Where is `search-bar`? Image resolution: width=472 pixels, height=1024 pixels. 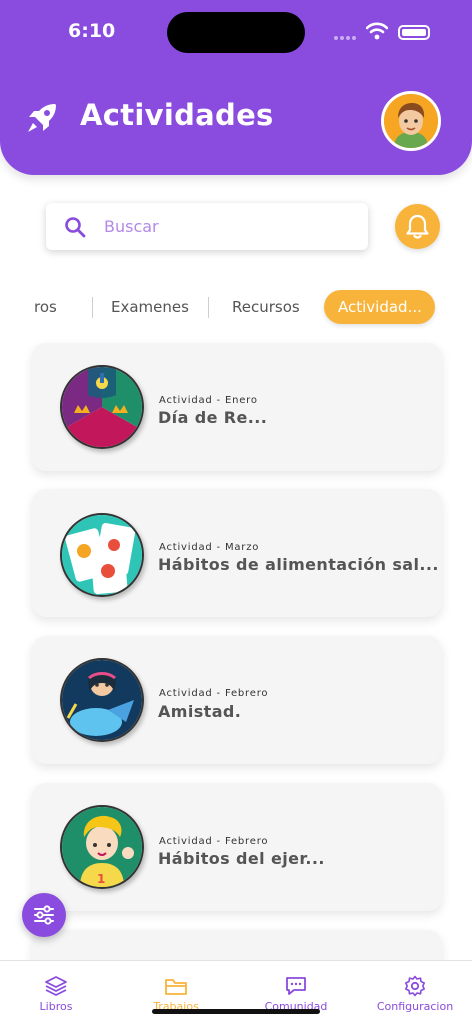
search-bar is located at coordinates (207, 226).